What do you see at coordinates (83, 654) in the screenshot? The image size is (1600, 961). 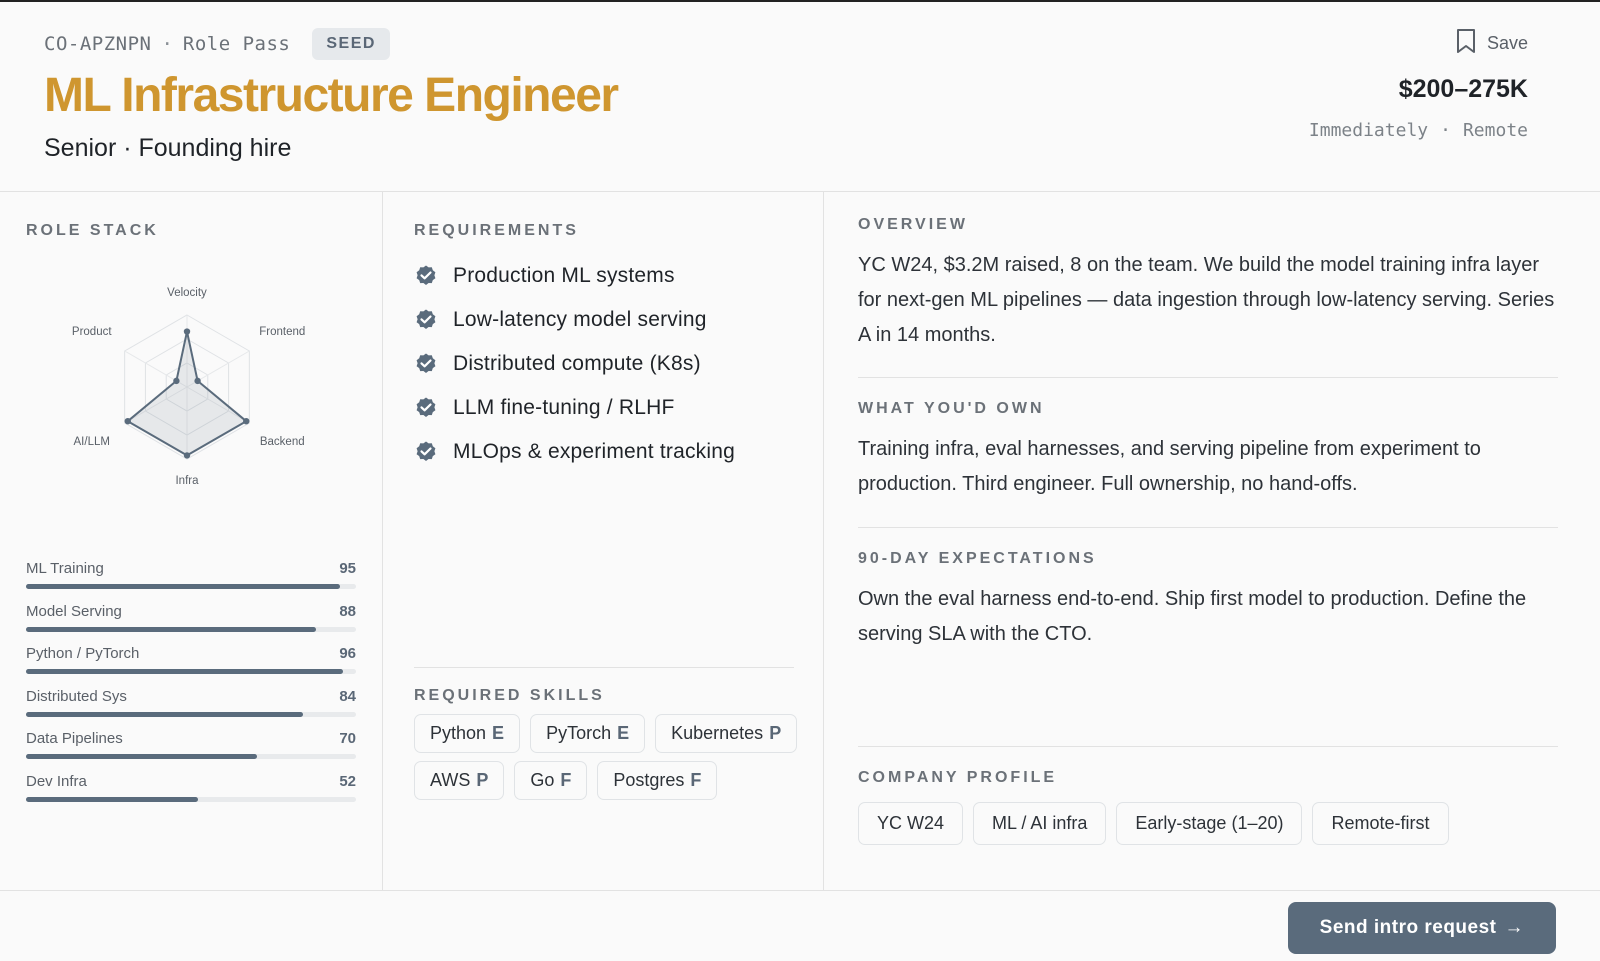 I see `skill-name: Python / PyTorch` at bounding box center [83, 654].